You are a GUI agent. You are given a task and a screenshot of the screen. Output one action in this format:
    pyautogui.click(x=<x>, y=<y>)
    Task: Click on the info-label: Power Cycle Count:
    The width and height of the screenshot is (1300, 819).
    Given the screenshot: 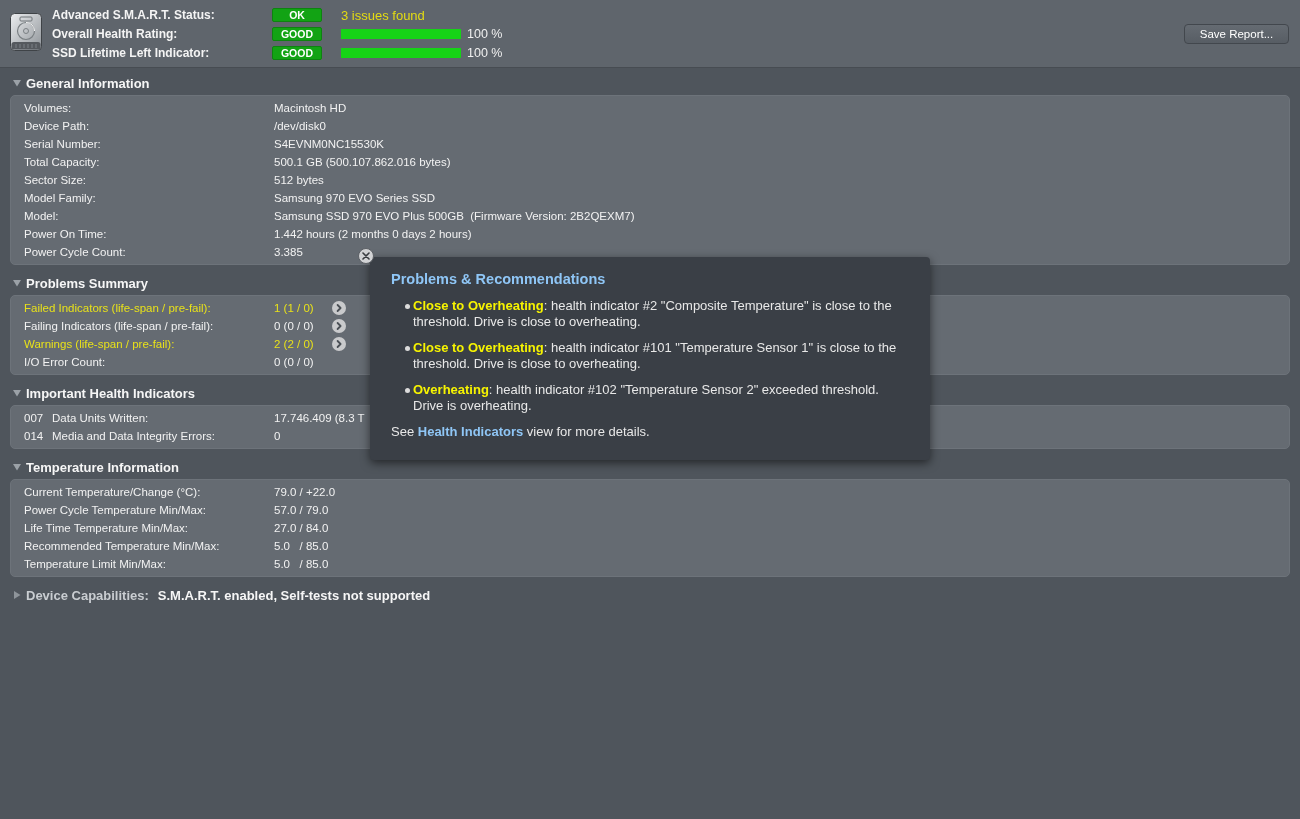 What is the action you would take?
    pyautogui.click(x=75, y=252)
    